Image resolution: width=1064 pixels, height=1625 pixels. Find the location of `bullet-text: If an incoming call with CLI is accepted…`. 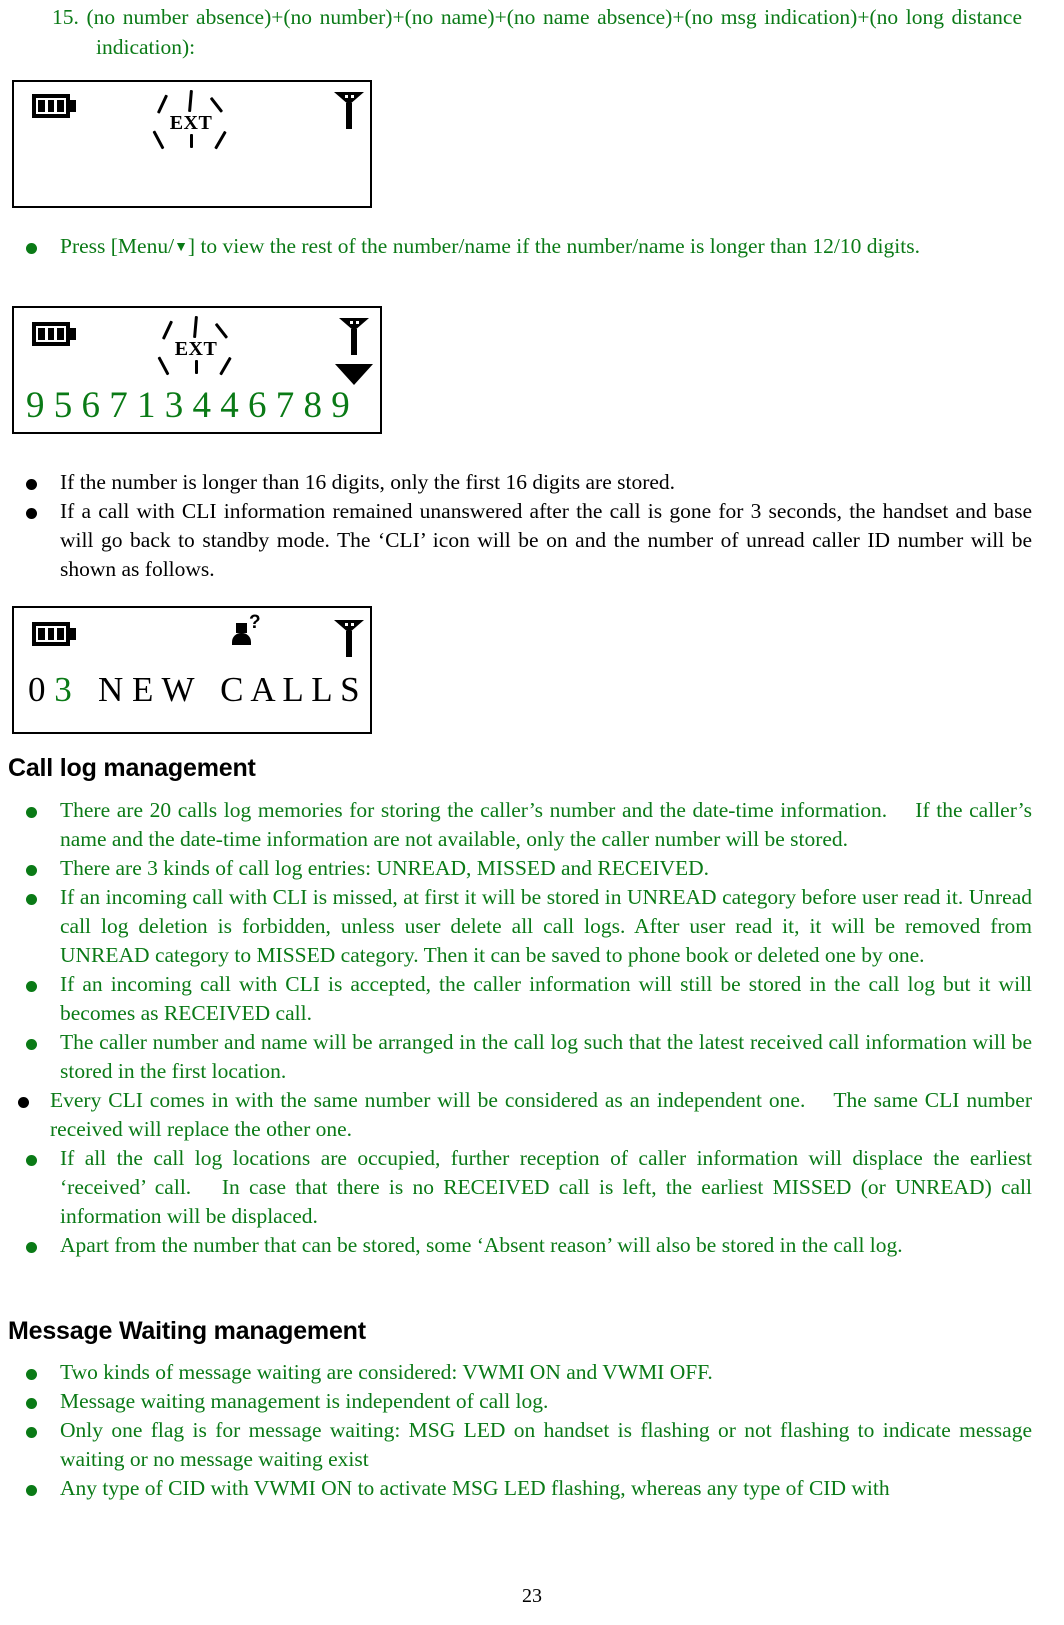

bullet-text: If an incoming call with CLI is accepted… is located at coordinates (546, 998).